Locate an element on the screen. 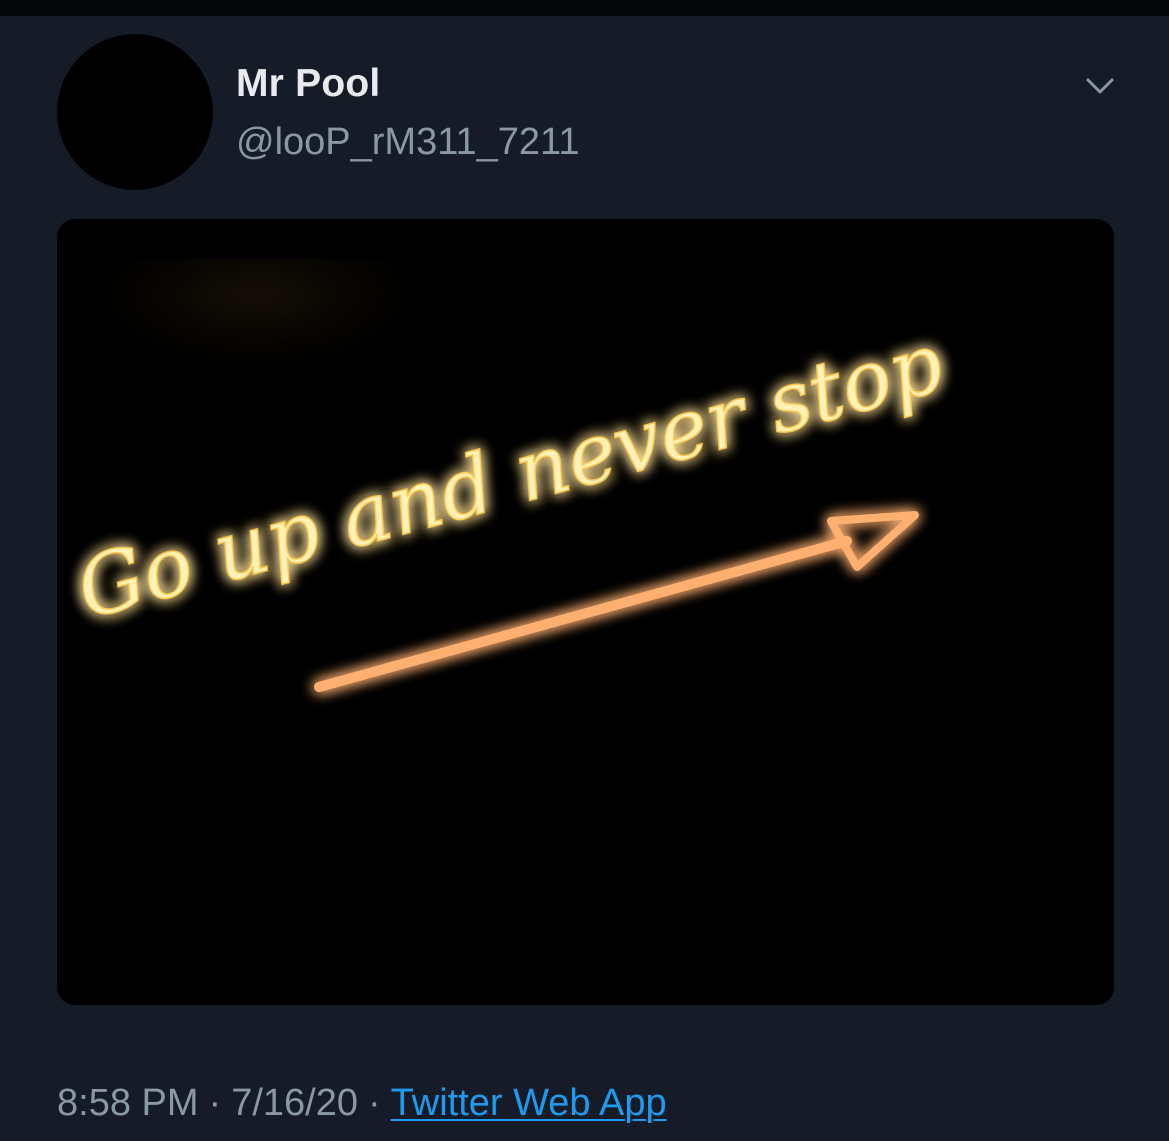  tweet-meta: 8:58 PM · 7/16/20 · Twitter Web App is located at coordinates (362, 1103).